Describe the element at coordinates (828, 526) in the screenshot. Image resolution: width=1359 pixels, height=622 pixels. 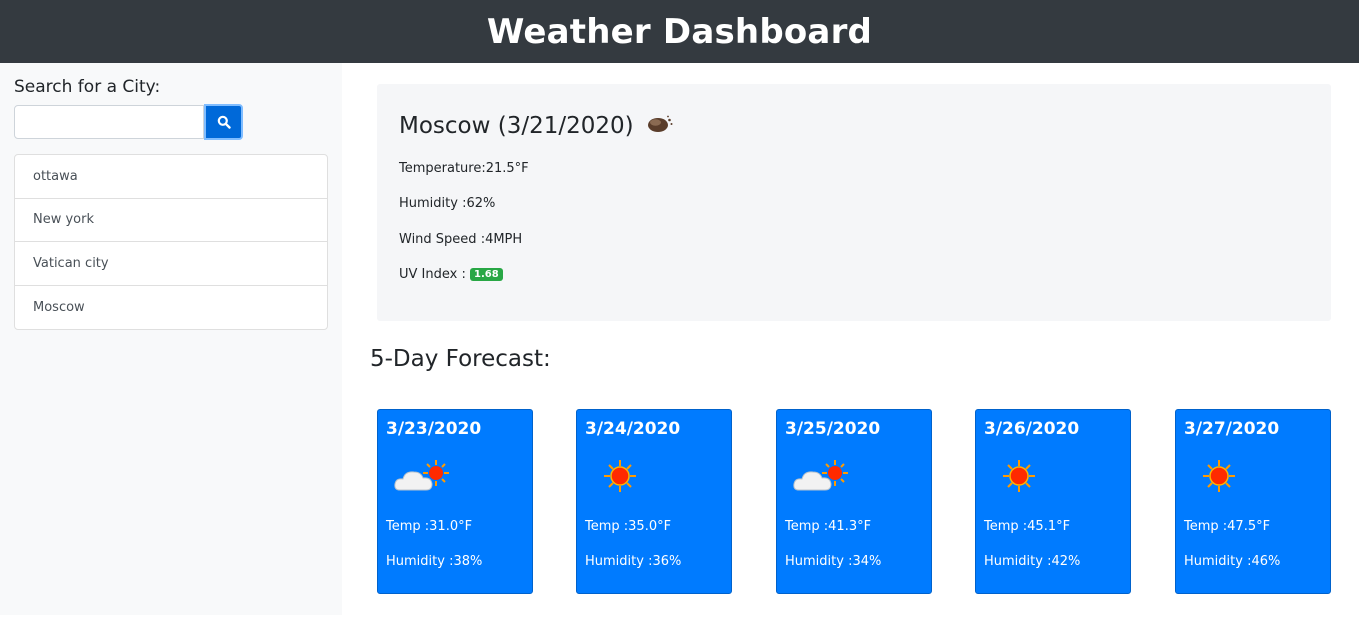
I see `forecast-temp: Temp :41.3°F` at that location.